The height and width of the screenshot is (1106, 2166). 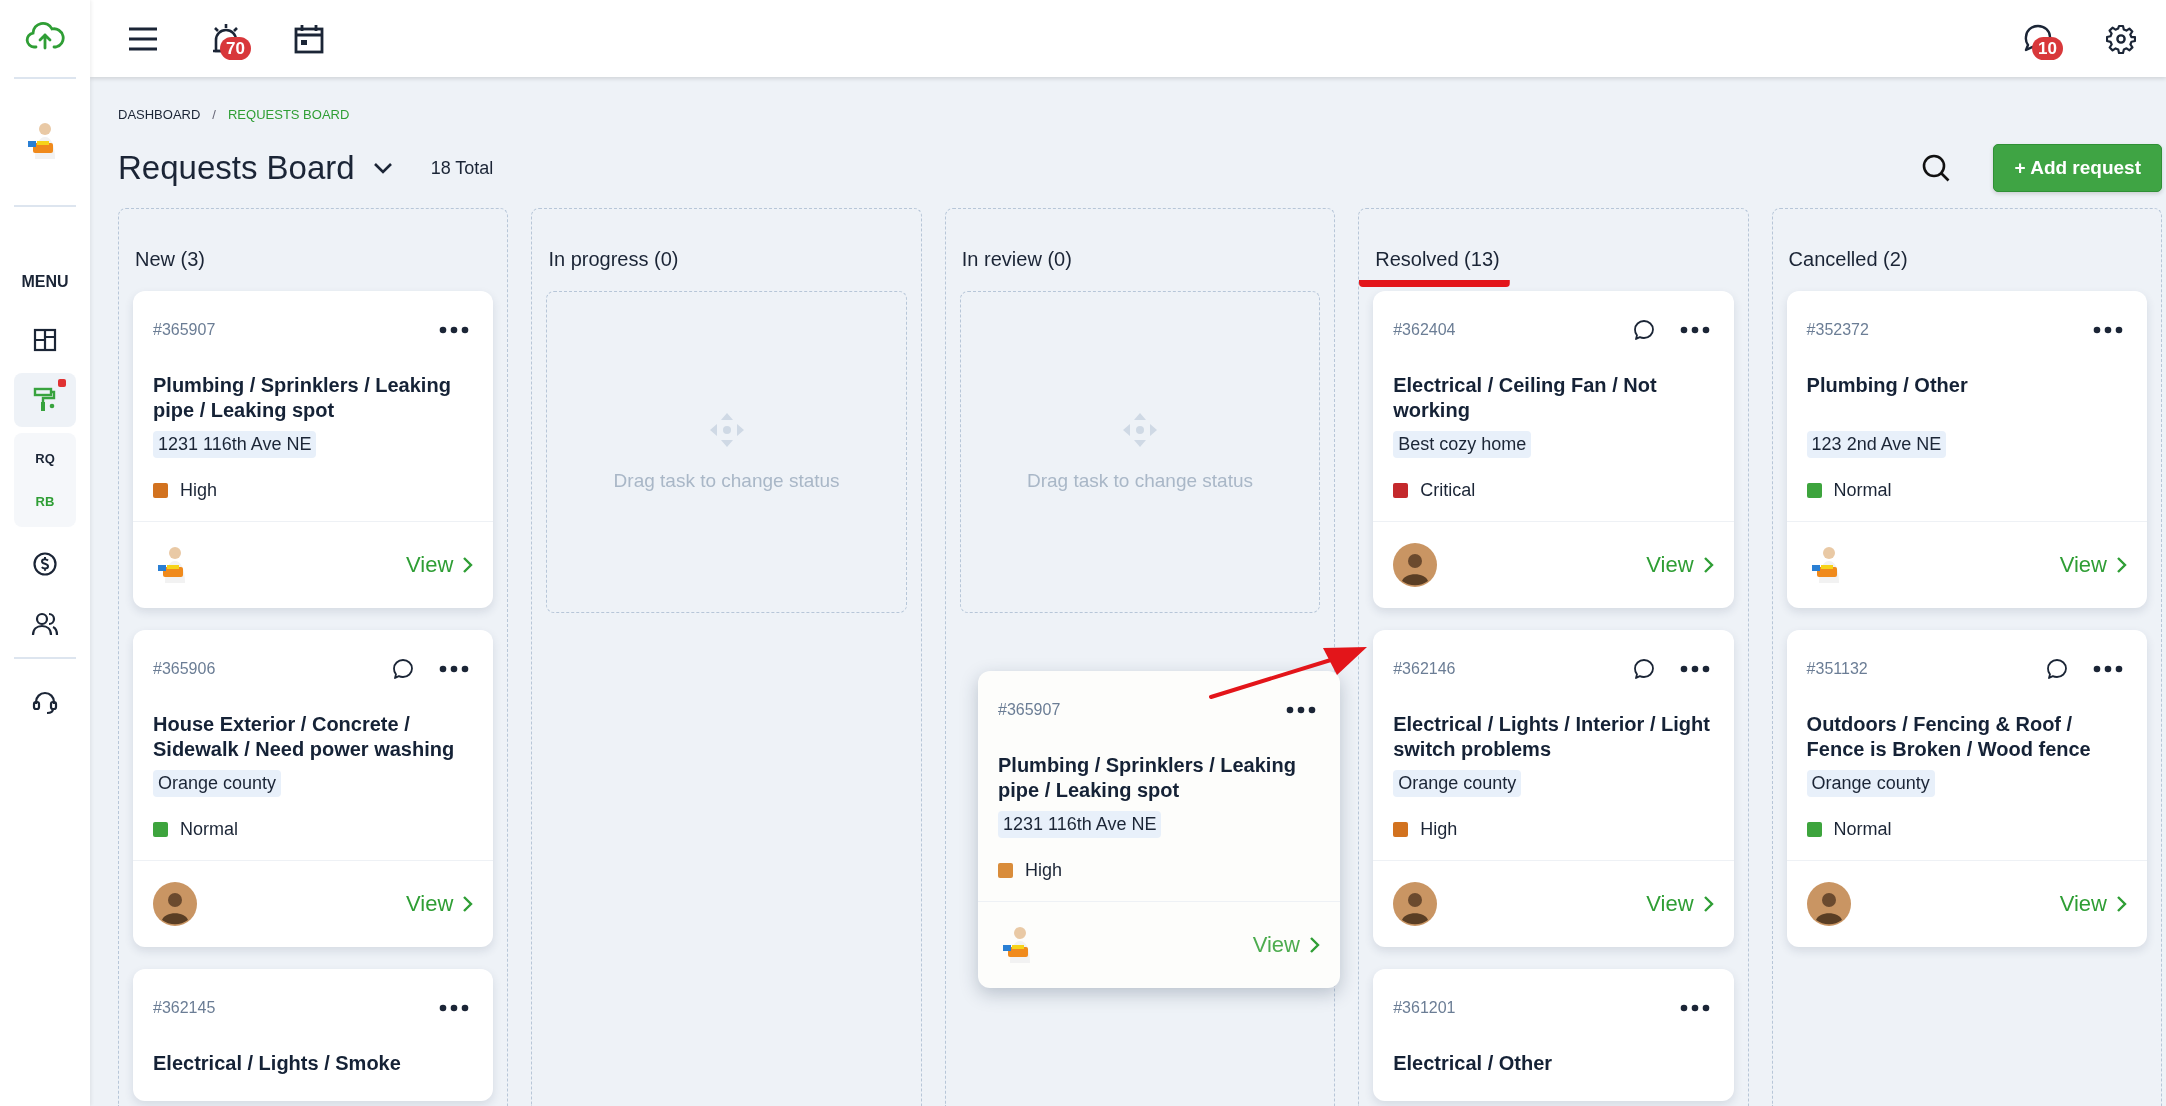 What do you see at coordinates (184, 669) in the screenshot?
I see `request-id: #365906` at bounding box center [184, 669].